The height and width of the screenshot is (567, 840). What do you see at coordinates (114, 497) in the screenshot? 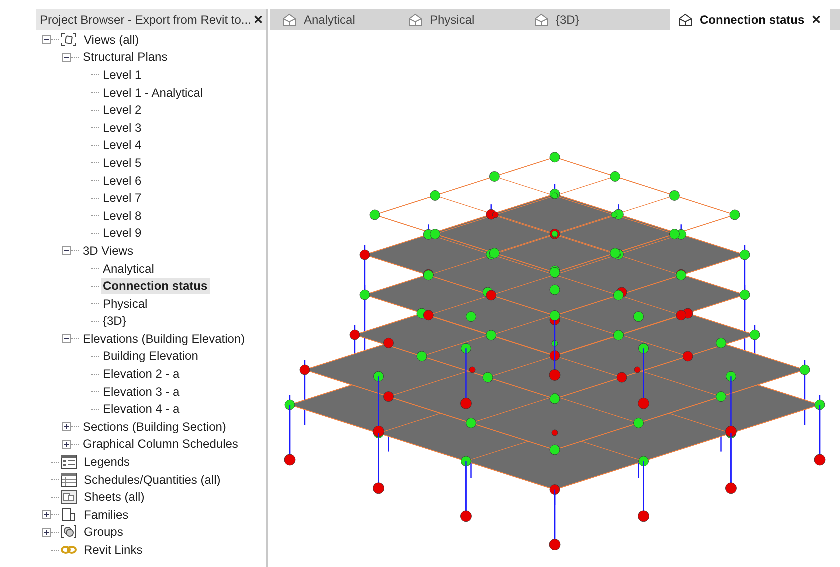
I see `tree-item: Sheets (all)` at bounding box center [114, 497].